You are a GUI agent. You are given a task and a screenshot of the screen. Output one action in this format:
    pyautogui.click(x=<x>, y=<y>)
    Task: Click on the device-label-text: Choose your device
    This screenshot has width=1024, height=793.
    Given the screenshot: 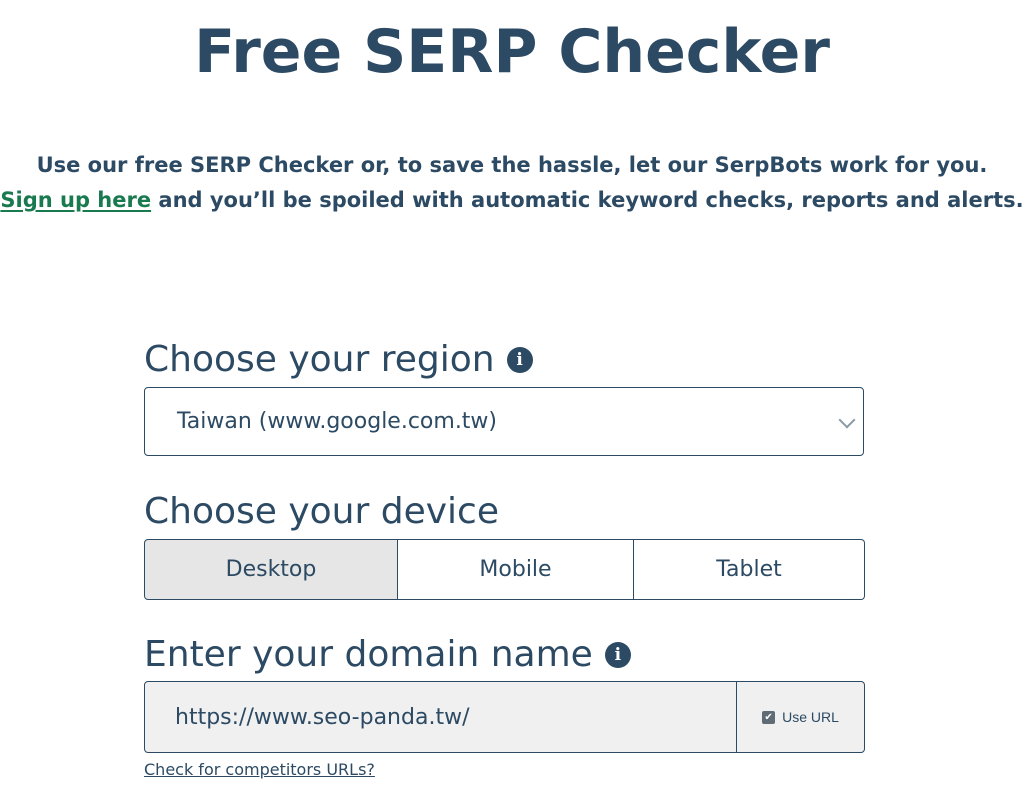 What is the action you would take?
    pyautogui.click(x=321, y=511)
    